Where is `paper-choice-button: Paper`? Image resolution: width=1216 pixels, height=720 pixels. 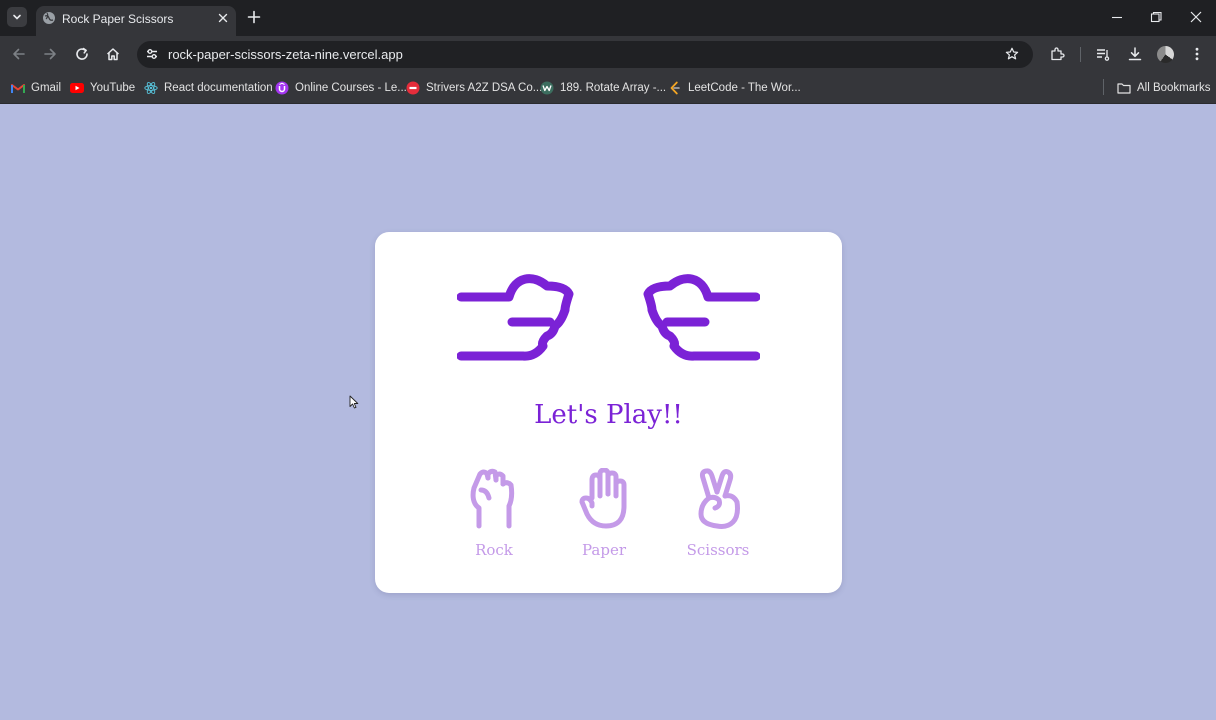 paper-choice-button: Paper is located at coordinates (604, 513).